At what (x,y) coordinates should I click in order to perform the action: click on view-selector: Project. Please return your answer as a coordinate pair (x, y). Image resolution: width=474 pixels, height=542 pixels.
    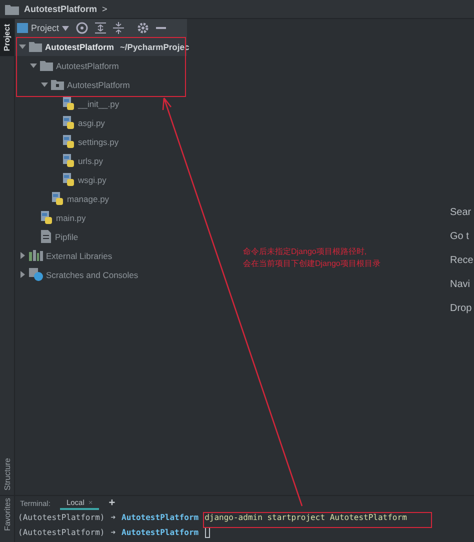
    Looking at the image, I should click on (43, 28).